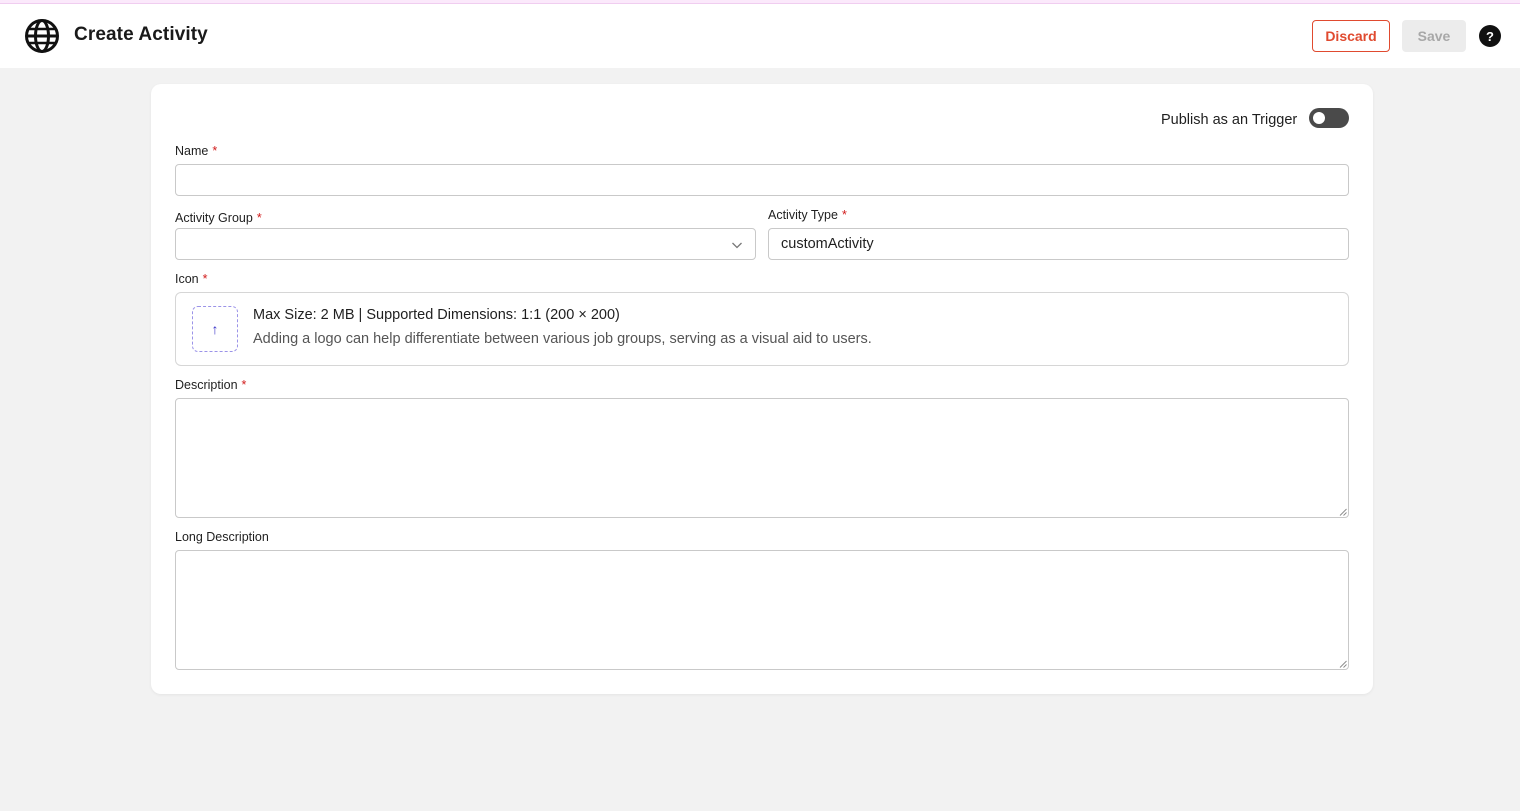 The width and height of the screenshot is (1520, 811). Describe the element at coordinates (1434, 36) in the screenshot. I see `save-button: Save` at that location.